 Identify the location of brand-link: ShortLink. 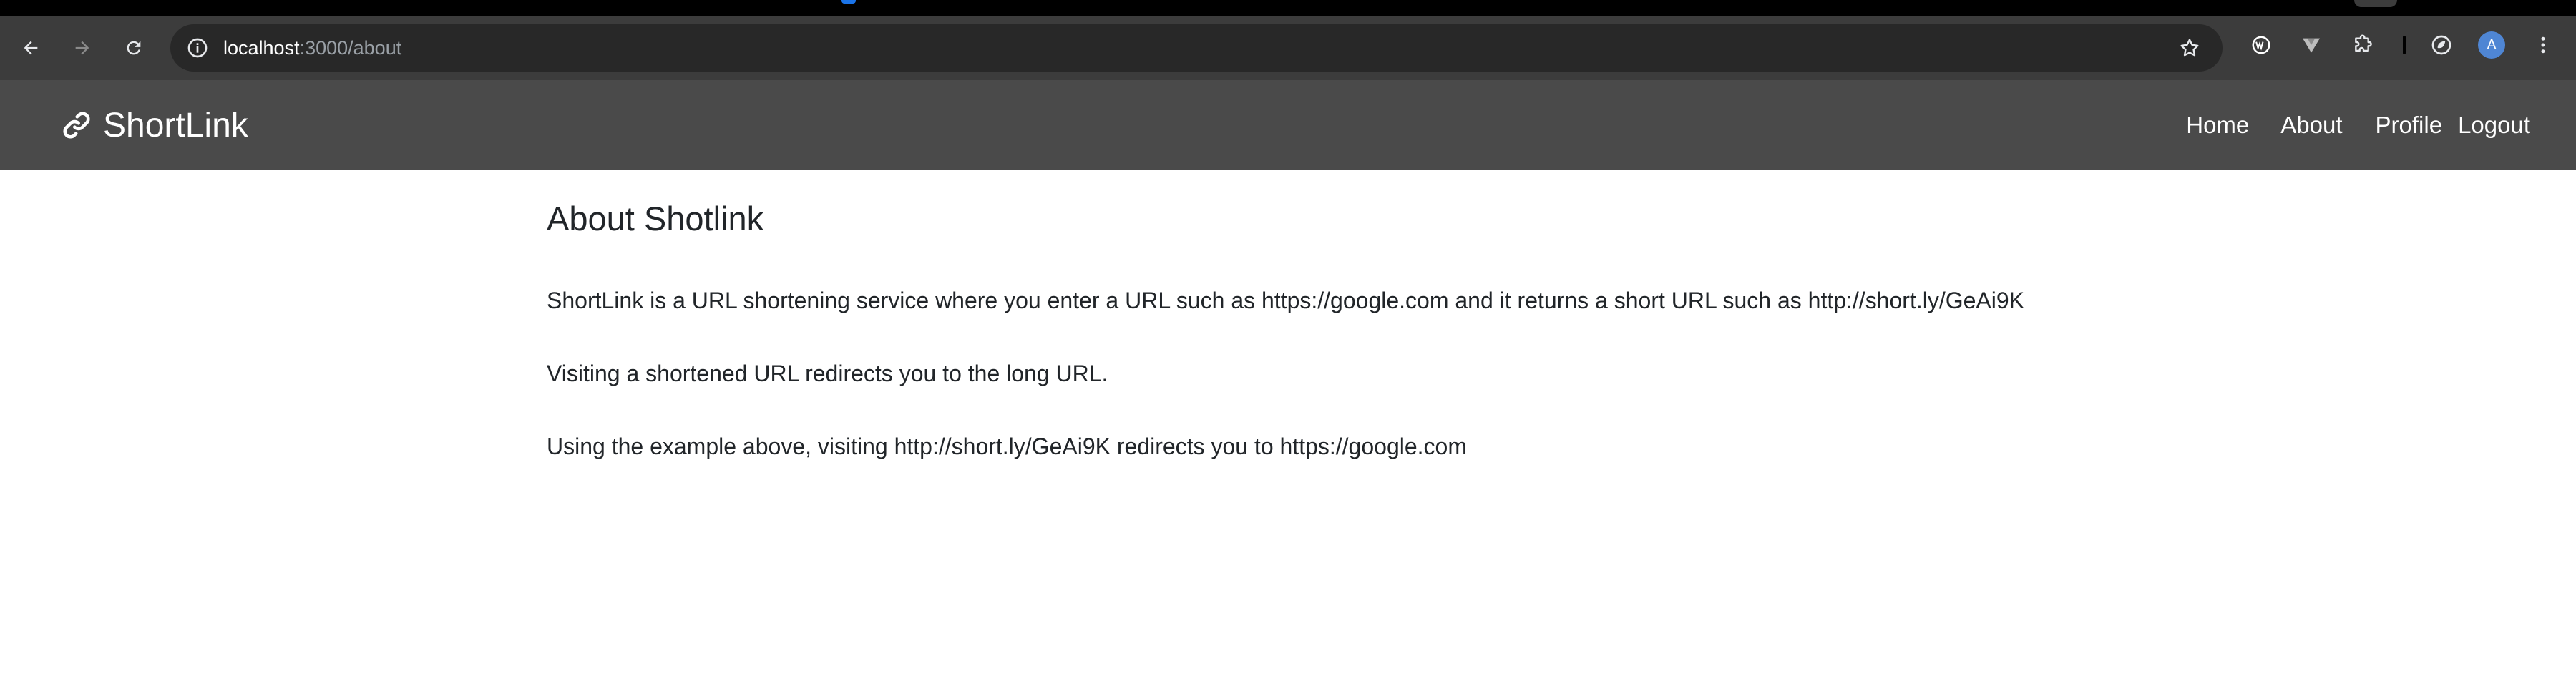
(154, 125).